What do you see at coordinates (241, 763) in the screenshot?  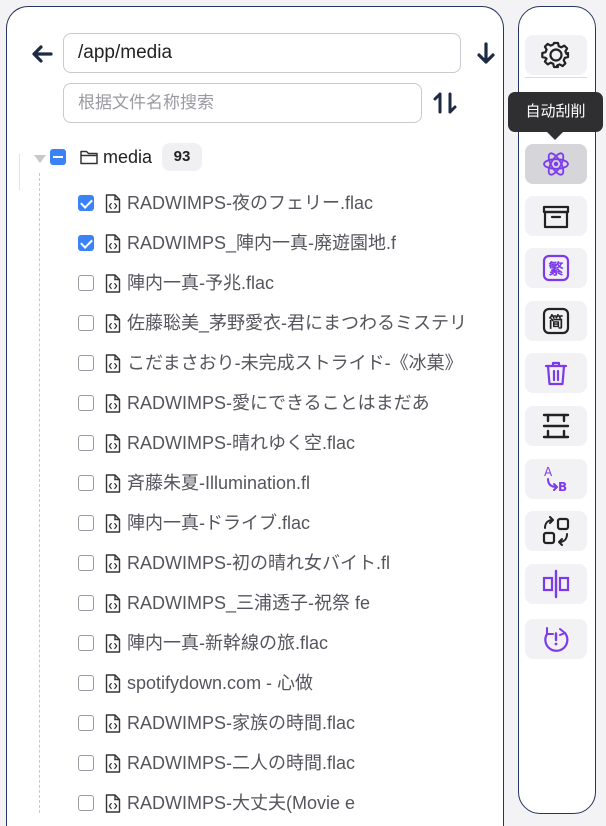 I see `file-name: RADWIMPS-二人の時間.flac` at bounding box center [241, 763].